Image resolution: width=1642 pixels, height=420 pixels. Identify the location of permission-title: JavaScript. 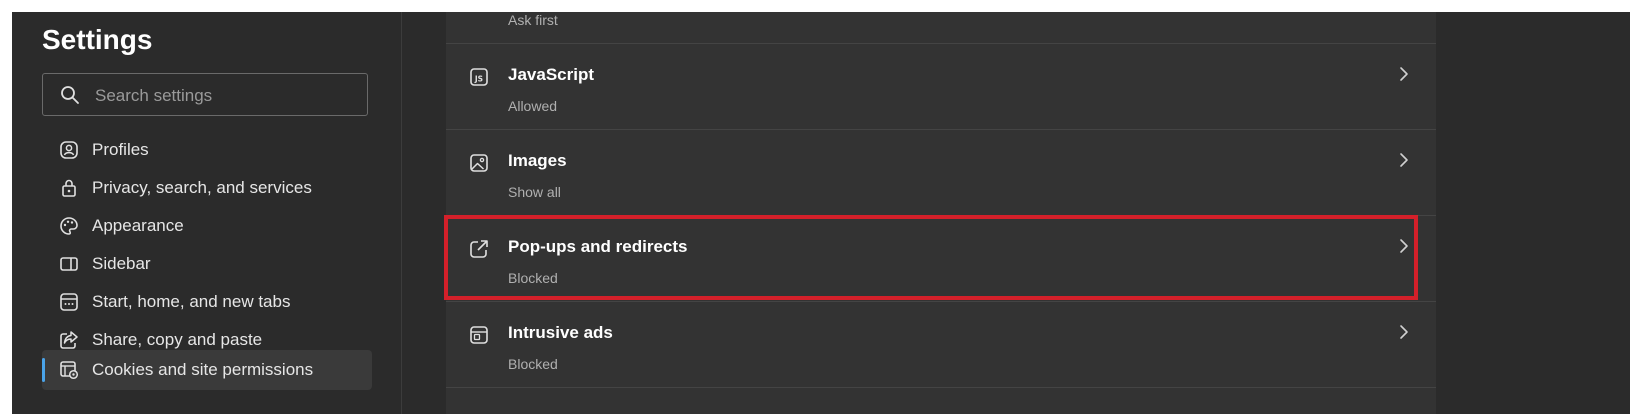
(551, 74).